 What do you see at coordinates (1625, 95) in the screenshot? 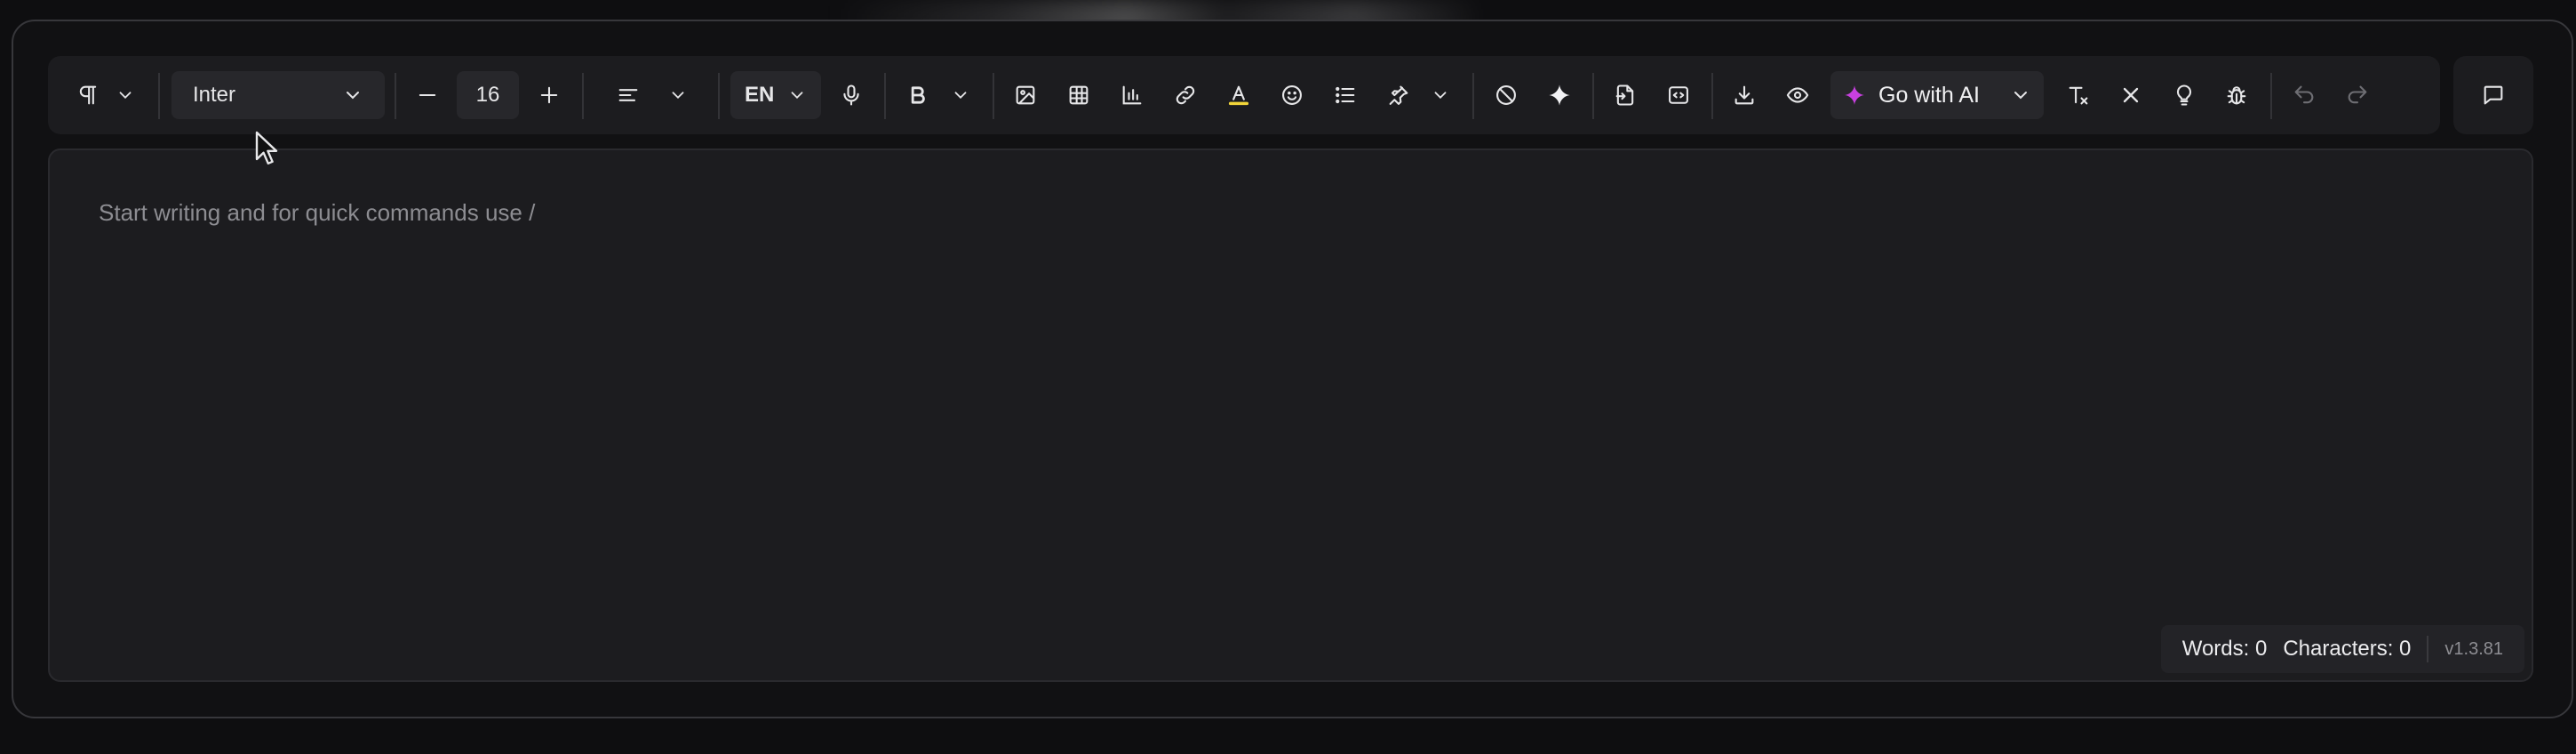
I see `import-icon` at bounding box center [1625, 95].